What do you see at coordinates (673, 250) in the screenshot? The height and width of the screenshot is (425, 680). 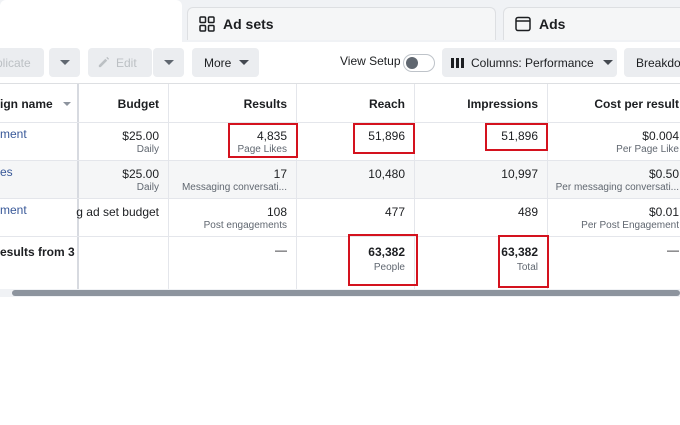 I see `total-cost: —` at bounding box center [673, 250].